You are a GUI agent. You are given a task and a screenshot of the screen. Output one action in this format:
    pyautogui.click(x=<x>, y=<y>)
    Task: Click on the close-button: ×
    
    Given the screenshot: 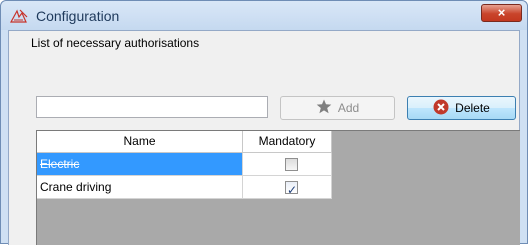 What is the action you would take?
    pyautogui.click(x=501, y=13)
    